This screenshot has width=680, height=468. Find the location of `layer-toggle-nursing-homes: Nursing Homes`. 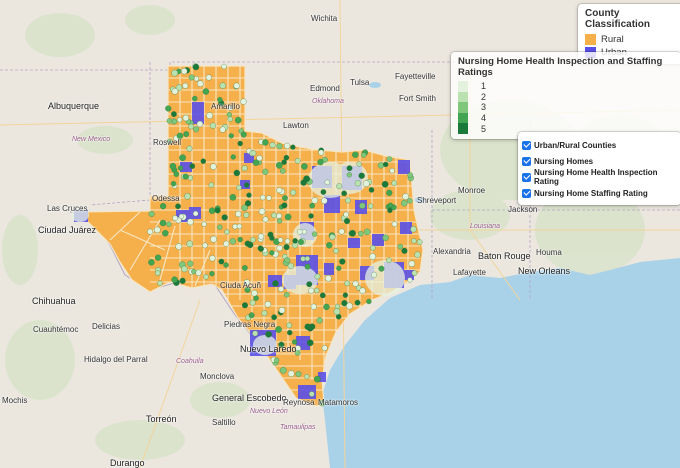

layer-toggle-nursing-homes: Nursing Homes is located at coordinates (599, 161).